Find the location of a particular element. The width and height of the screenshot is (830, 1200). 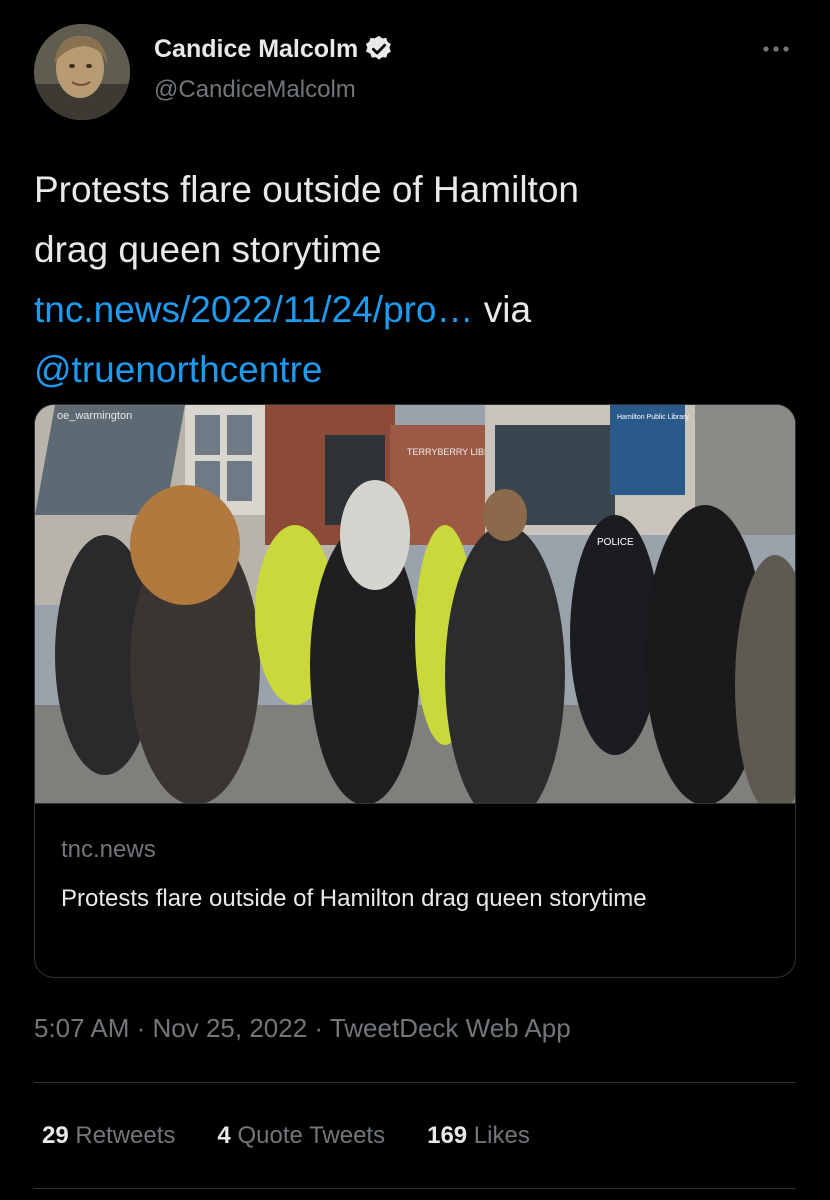

author-name: Candice Malcolm is located at coordinates (256, 49).